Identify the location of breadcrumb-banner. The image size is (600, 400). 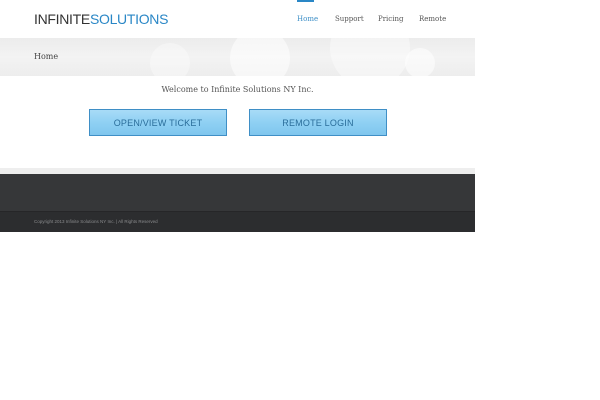
(237, 57).